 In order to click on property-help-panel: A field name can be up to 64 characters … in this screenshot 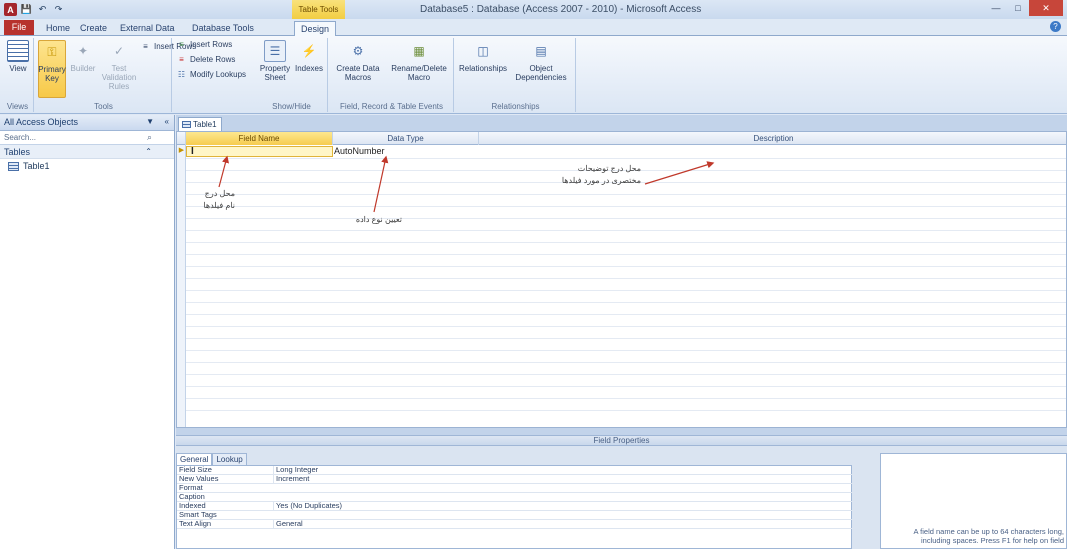, I will do `click(973, 501)`.